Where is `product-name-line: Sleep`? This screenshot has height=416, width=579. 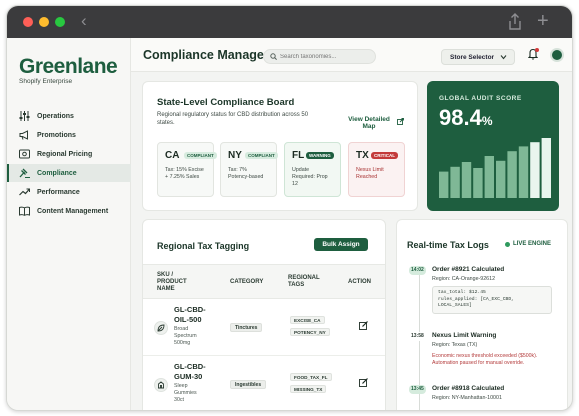 product-name-line: Sleep is located at coordinates (181, 386).